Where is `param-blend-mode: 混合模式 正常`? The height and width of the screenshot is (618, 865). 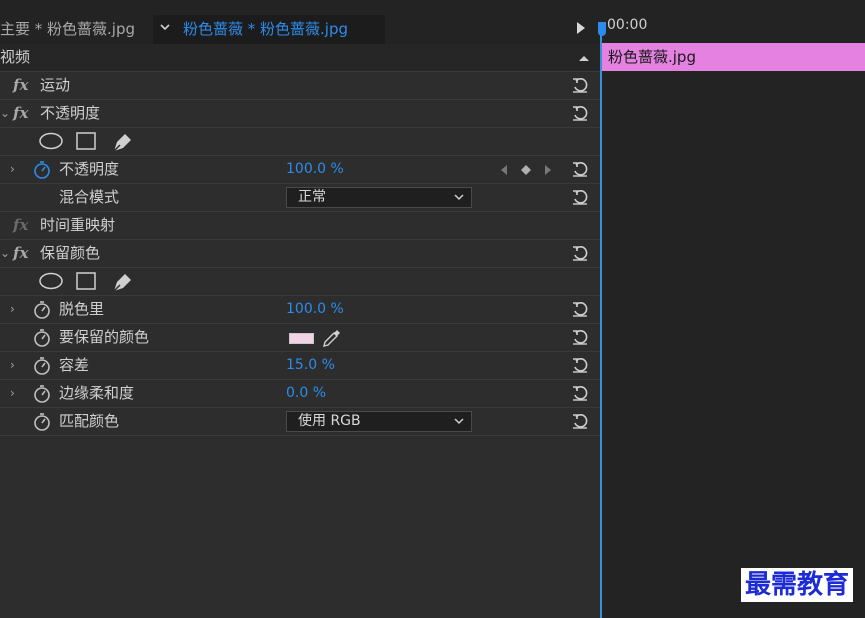
param-blend-mode: 混合模式 正常 is located at coordinates (300, 198).